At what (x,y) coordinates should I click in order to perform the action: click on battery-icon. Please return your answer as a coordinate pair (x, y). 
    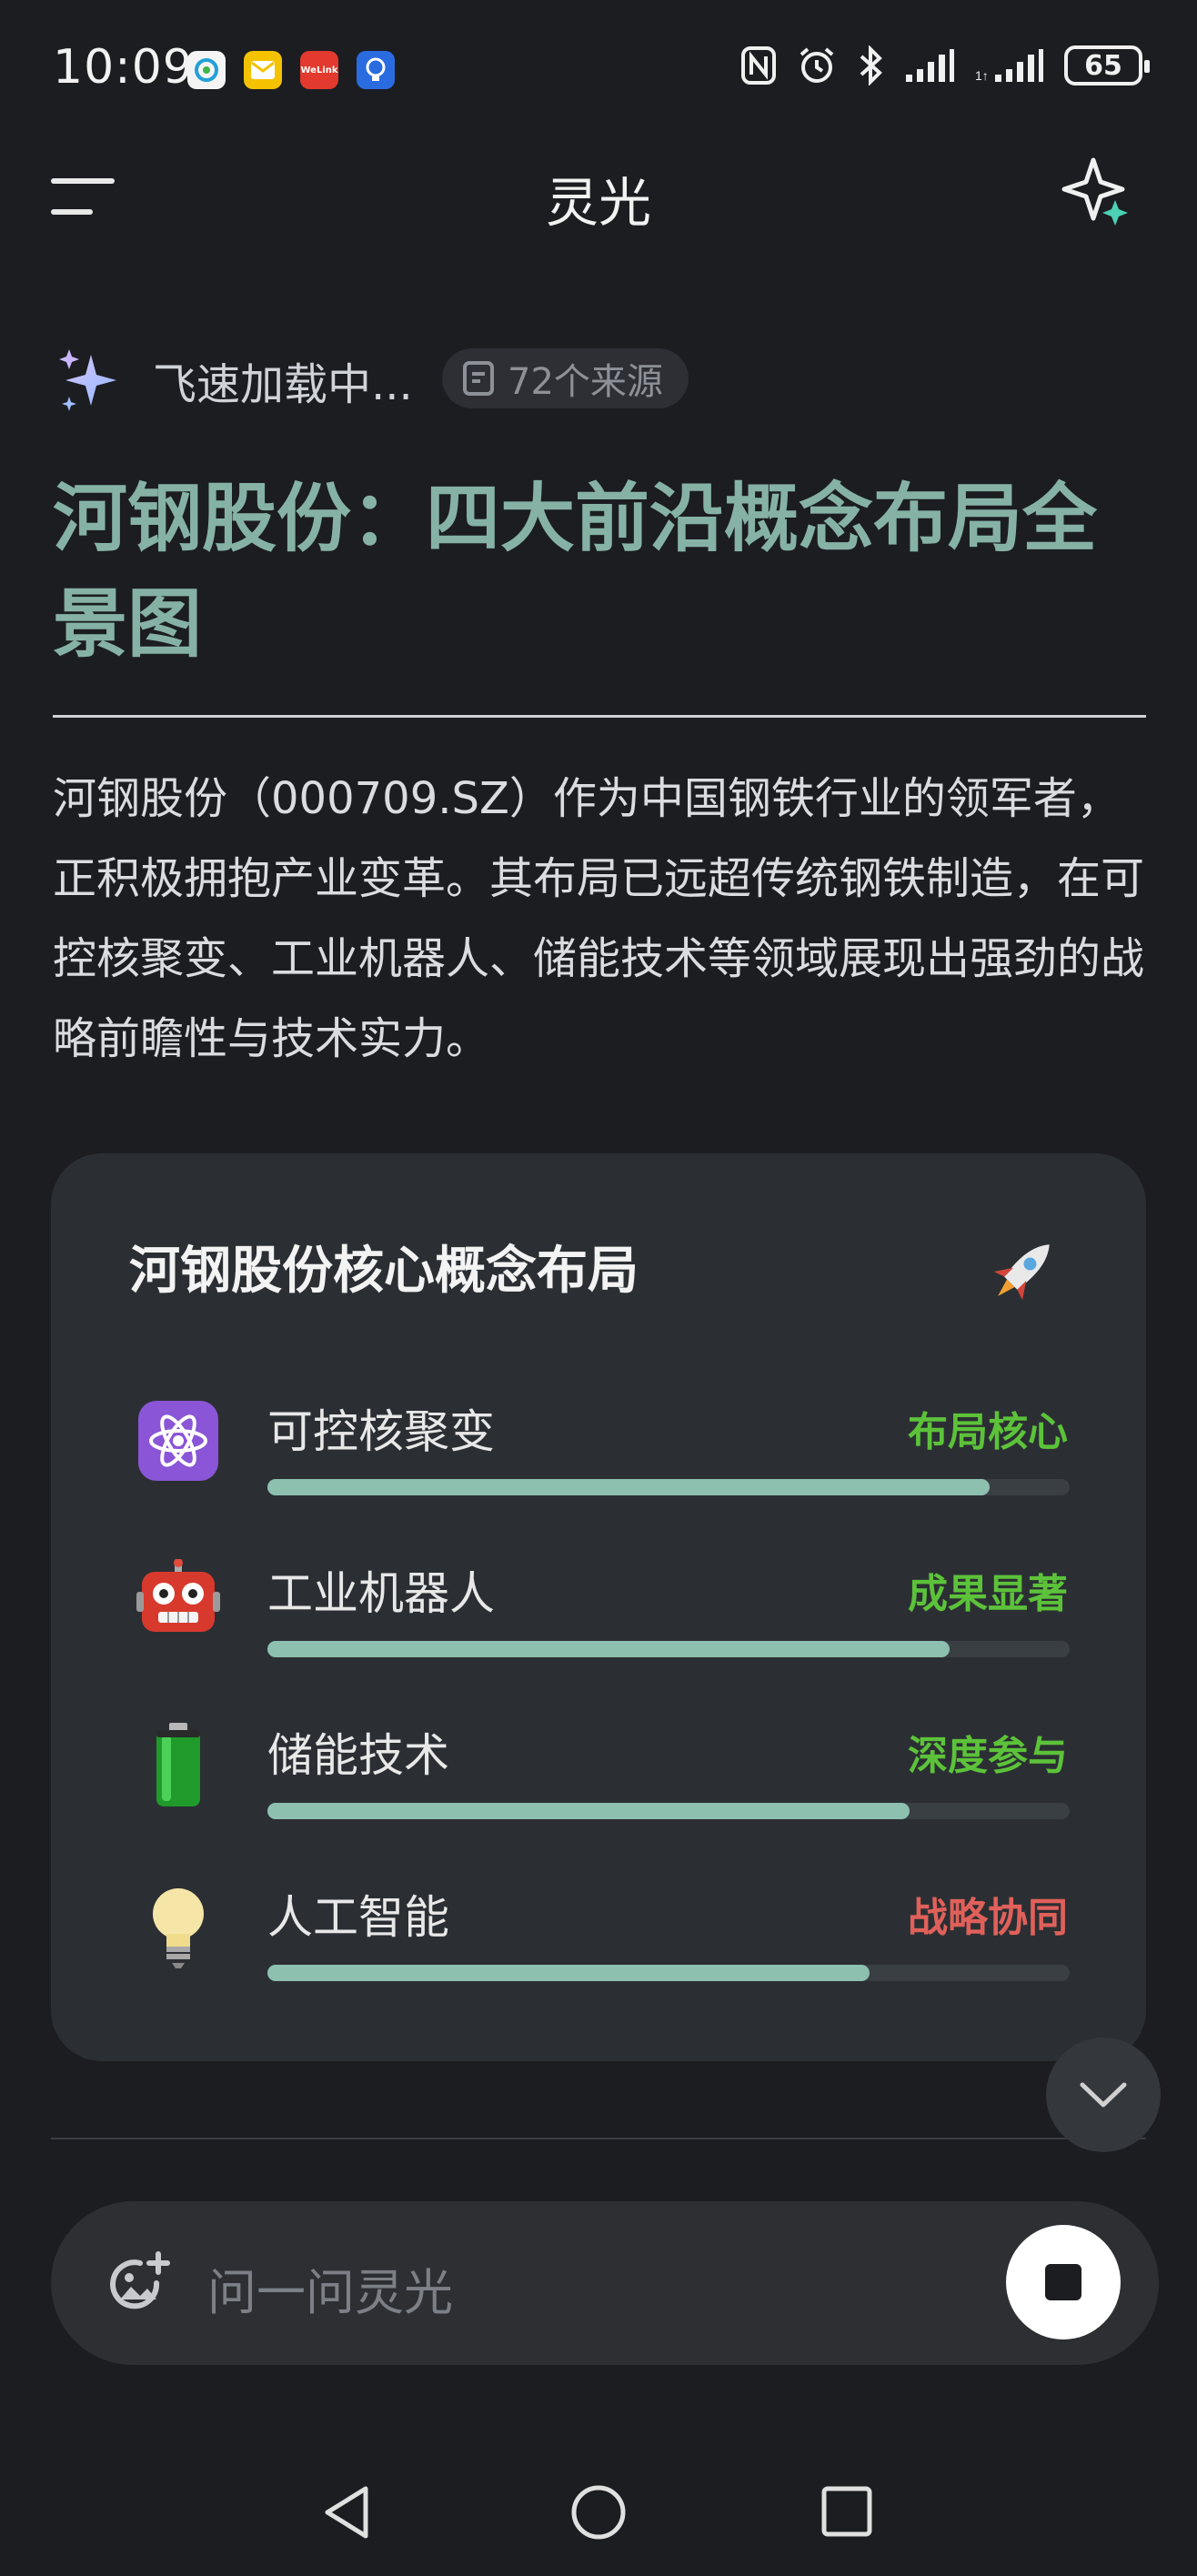
    Looking at the image, I should click on (178, 1764).